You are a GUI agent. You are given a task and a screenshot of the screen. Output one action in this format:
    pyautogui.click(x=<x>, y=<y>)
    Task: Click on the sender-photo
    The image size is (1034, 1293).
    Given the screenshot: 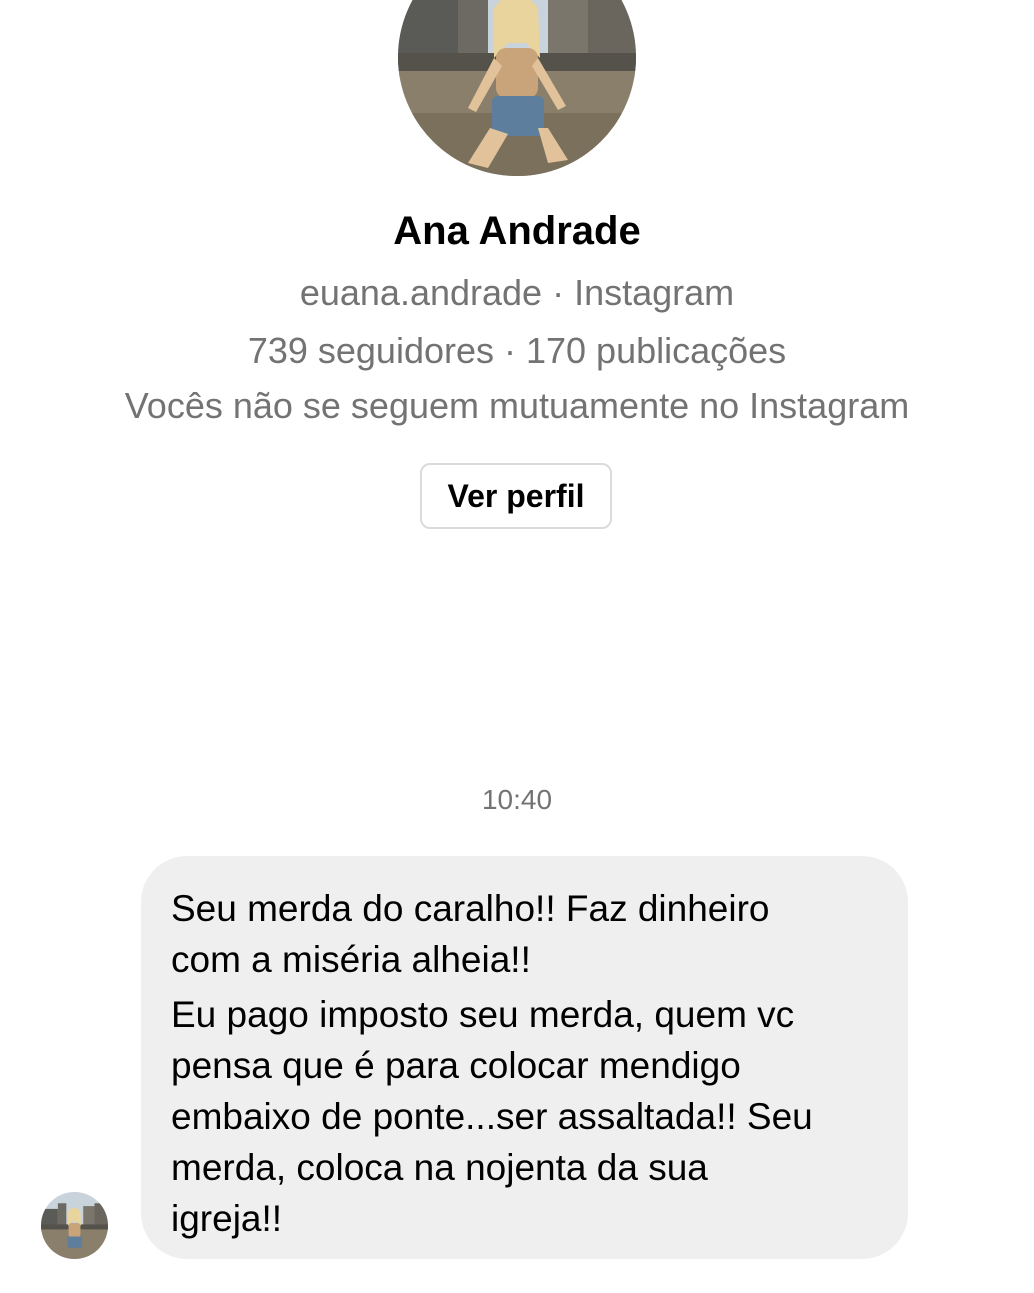 What is the action you would take?
    pyautogui.click(x=74, y=1225)
    